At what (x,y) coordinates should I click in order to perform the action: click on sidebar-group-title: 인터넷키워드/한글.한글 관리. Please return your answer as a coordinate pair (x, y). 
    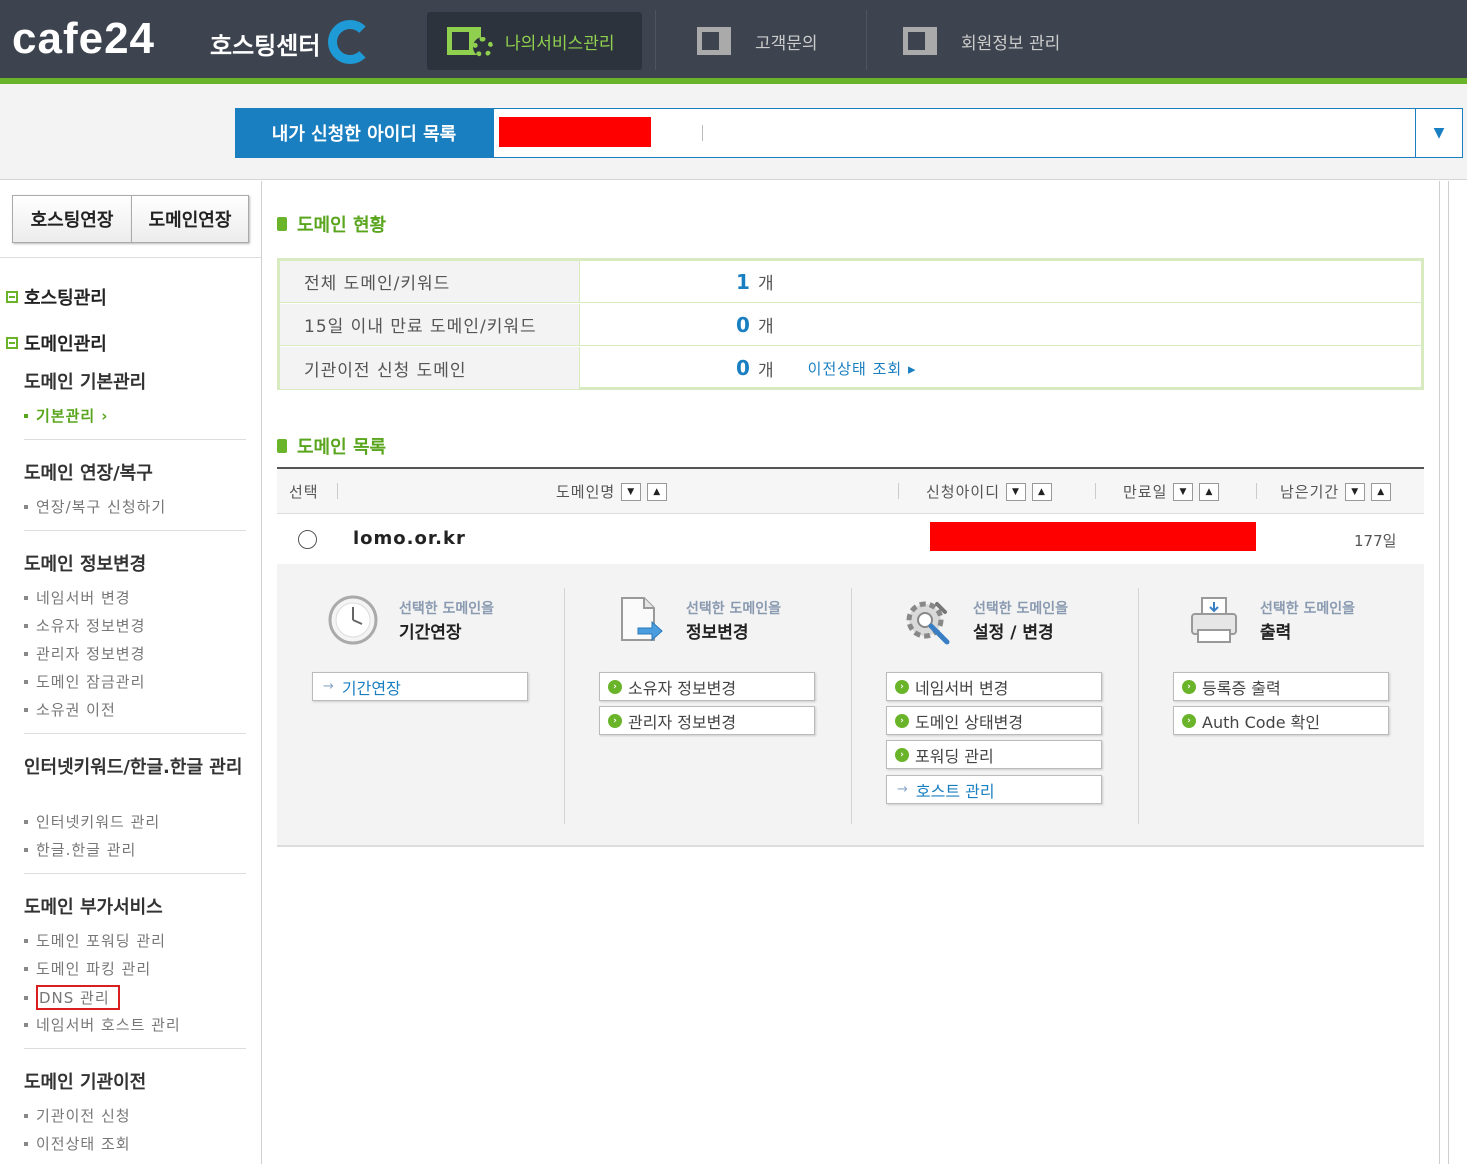
    Looking at the image, I should click on (133, 767).